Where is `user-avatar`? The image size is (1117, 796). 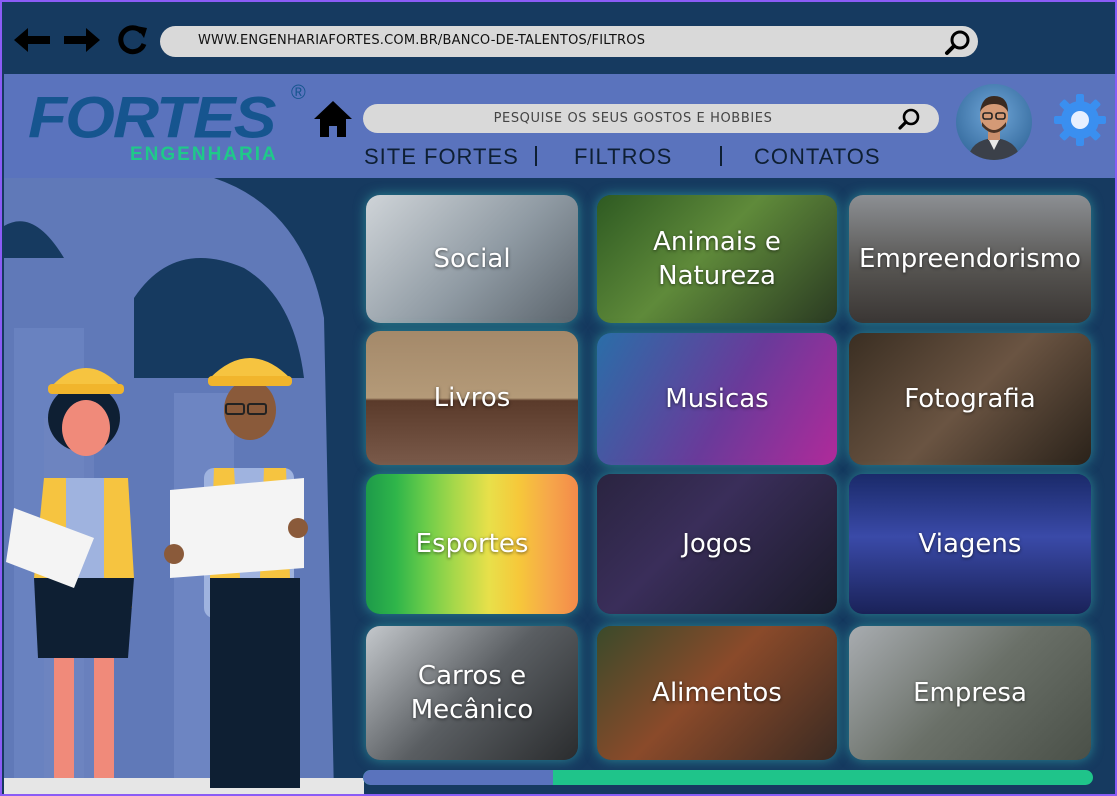 user-avatar is located at coordinates (994, 122).